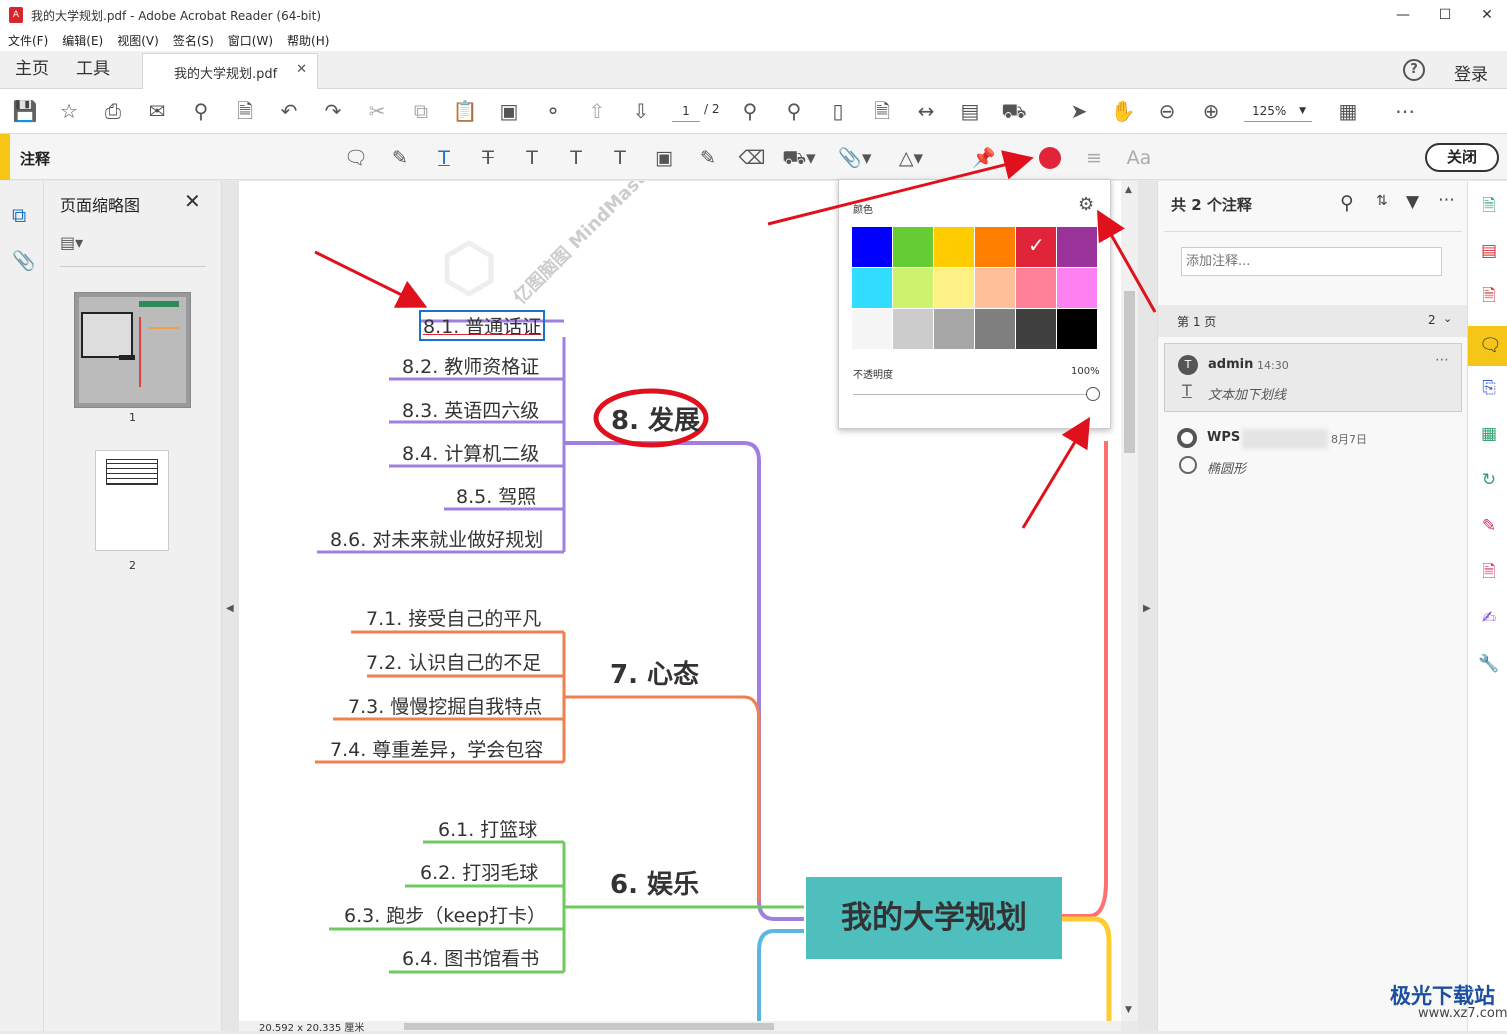  What do you see at coordinates (250, 40) in the screenshot?
I see `menu-window: 窗口(W)` at bounding box center [250, 40].